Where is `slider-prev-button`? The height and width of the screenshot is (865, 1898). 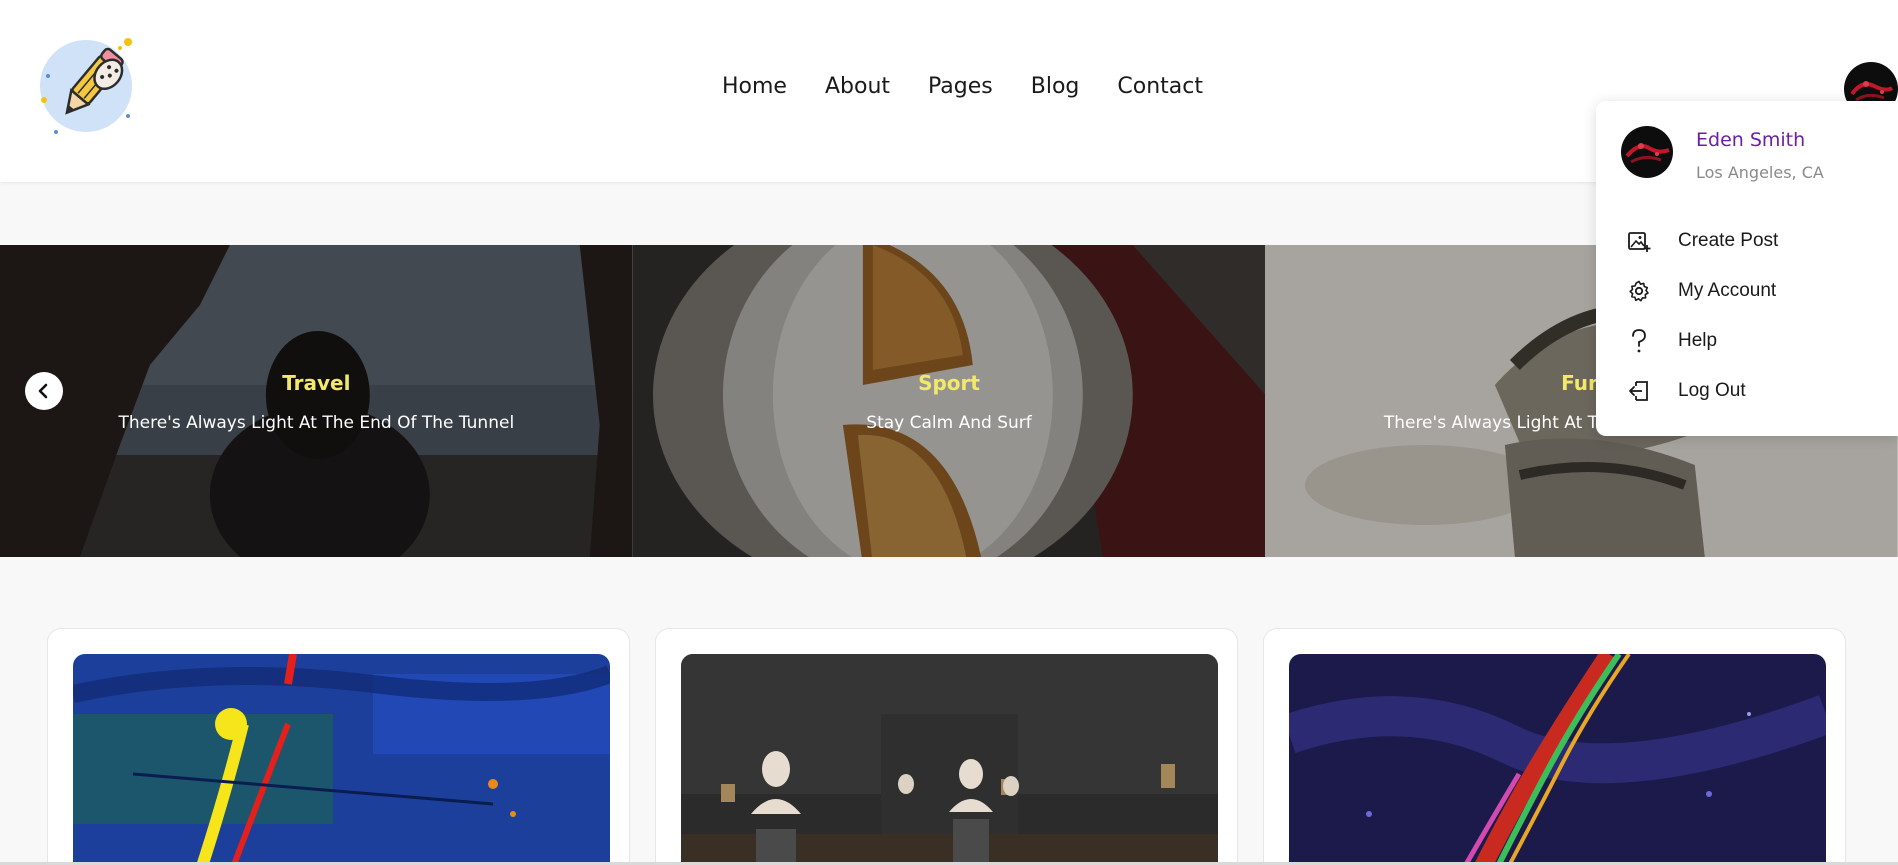 slider-prev-button is located at coordinates (44, 391).